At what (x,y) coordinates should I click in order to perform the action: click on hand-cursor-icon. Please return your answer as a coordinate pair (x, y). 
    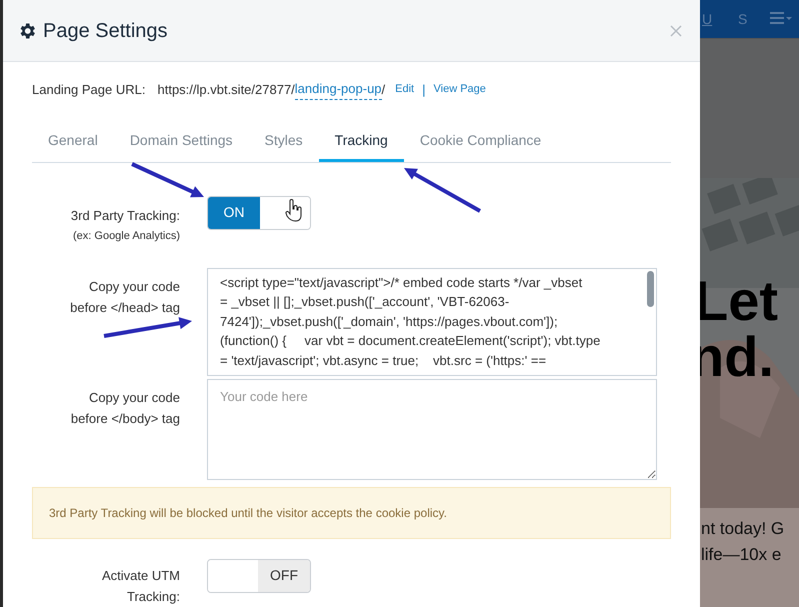
    Looking at the image, I should click on (294, 211).